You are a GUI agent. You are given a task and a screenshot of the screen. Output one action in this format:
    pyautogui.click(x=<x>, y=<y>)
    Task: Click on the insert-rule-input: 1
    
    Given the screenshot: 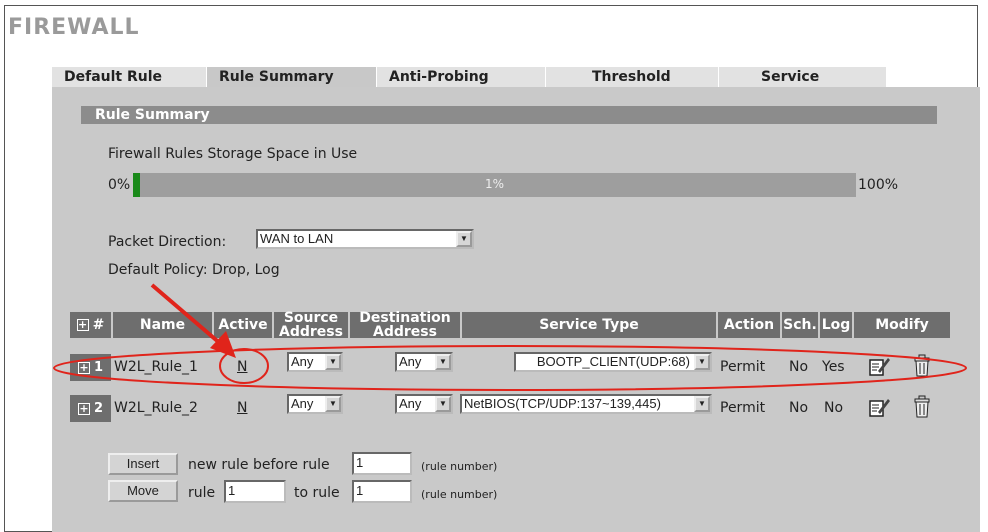 What is the action you would take?
    pyautogui.click(x=382, y=463)
    